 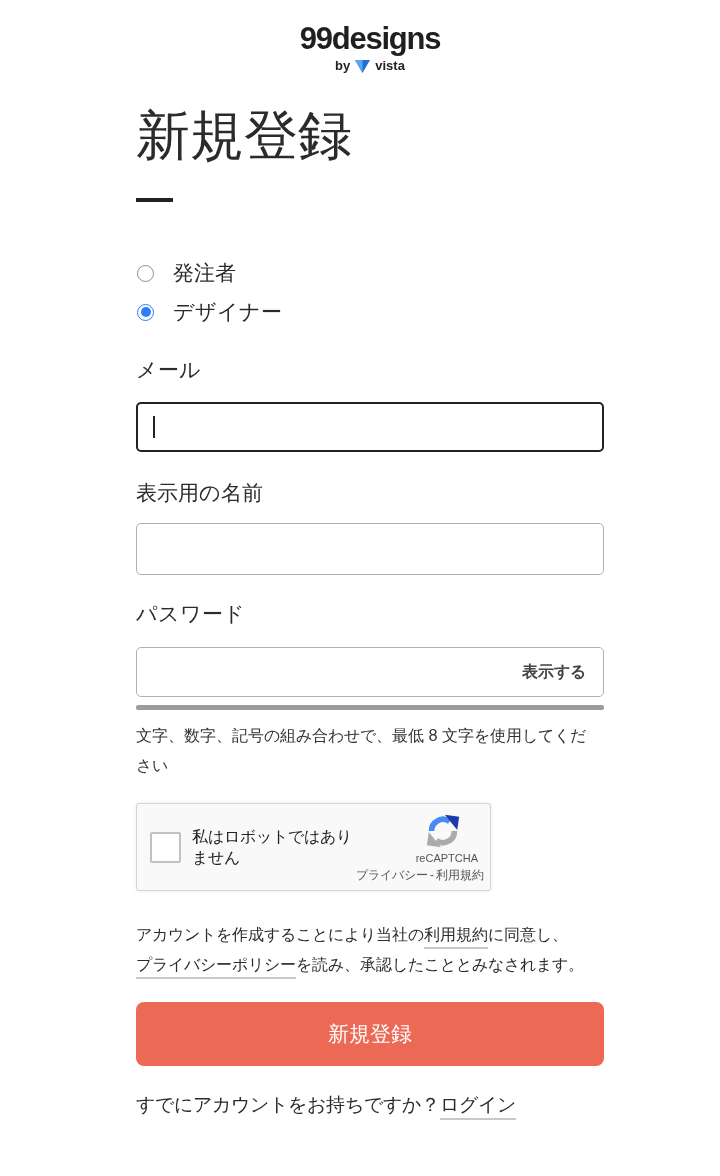 I want to click on captcha-privacy-link: プライバシー, so click(x=392, y=875).